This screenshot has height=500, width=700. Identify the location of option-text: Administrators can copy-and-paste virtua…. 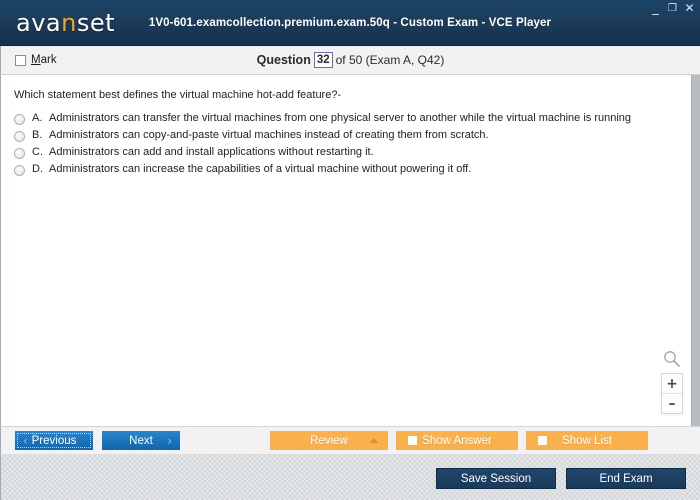
(269, 135).